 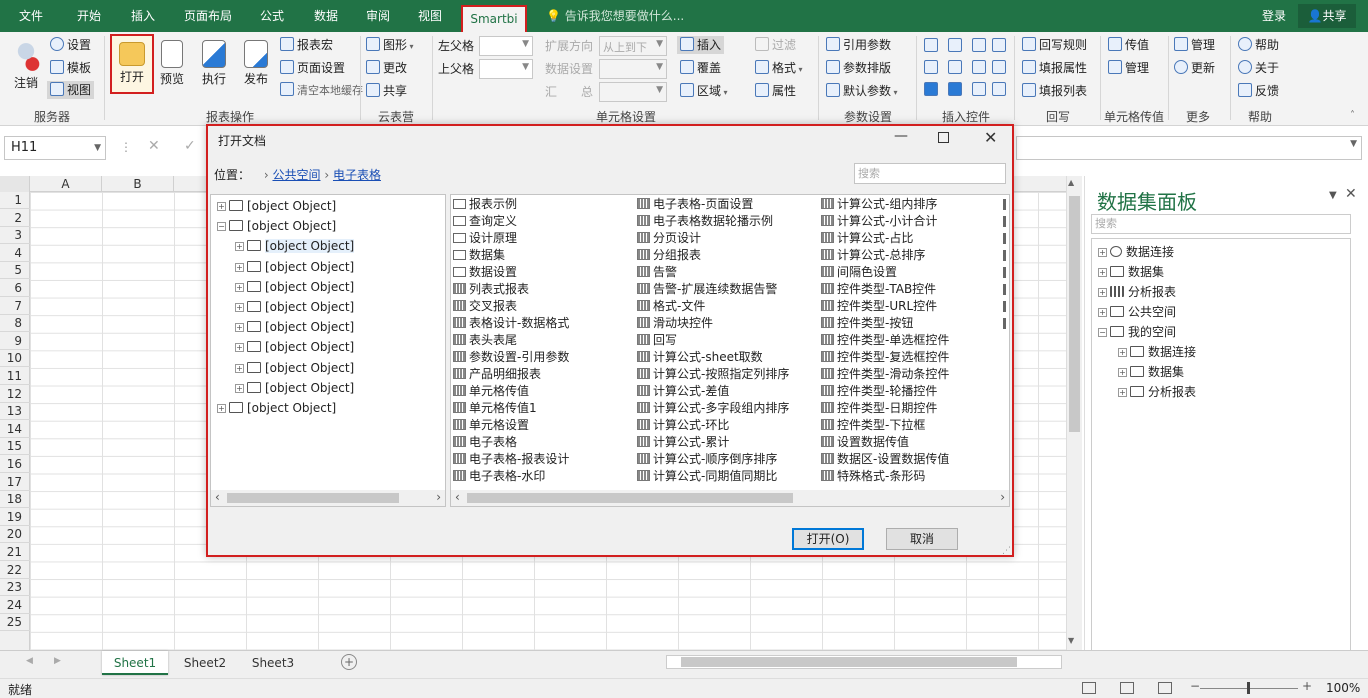 I want to click on open-button: 打开, so click(x=132, y=64).